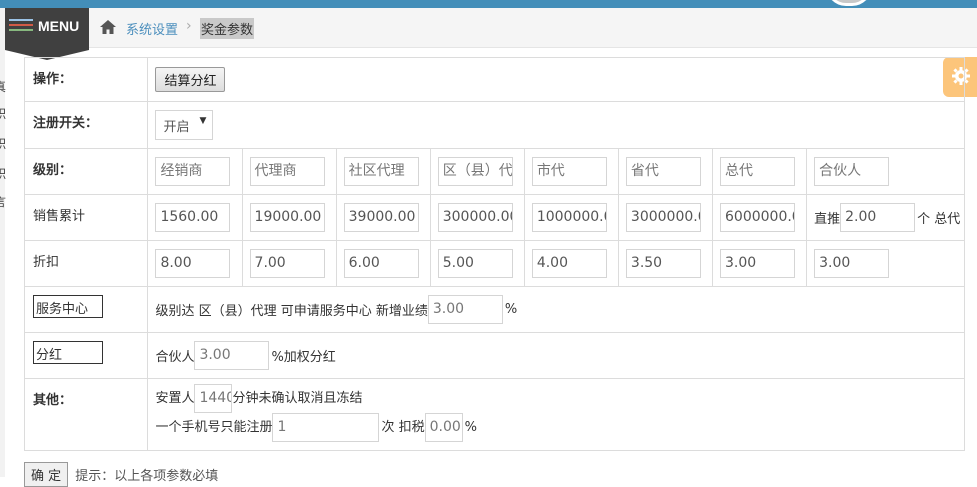 This screenshot has width=977, height=487. Describe the element at coordinates (193, 171) in the screenshot. I see `level-input: 经销商` at that location.